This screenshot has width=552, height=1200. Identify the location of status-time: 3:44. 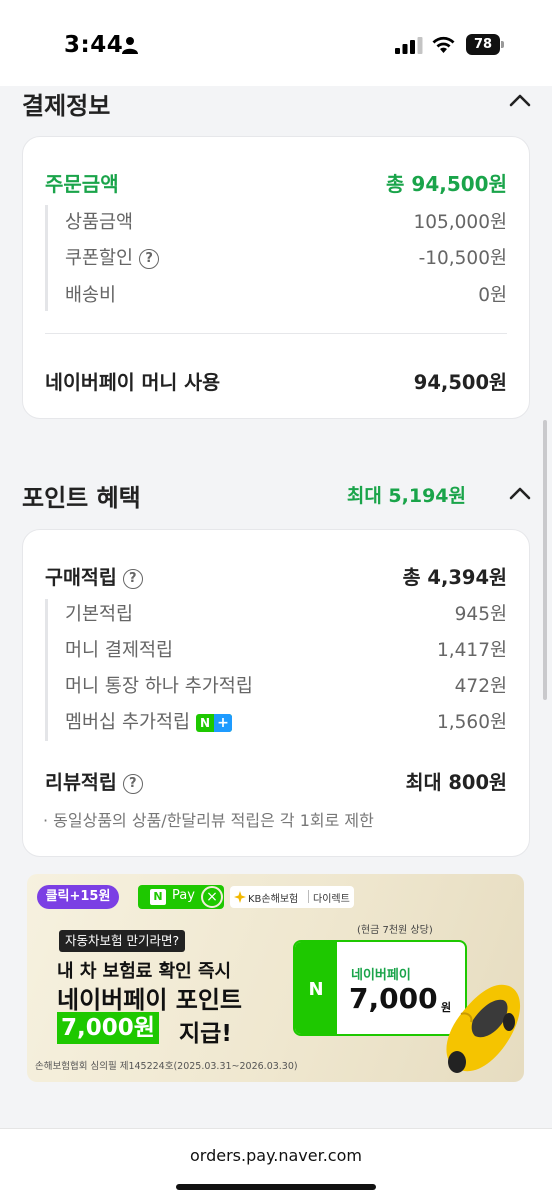
(94, 45).